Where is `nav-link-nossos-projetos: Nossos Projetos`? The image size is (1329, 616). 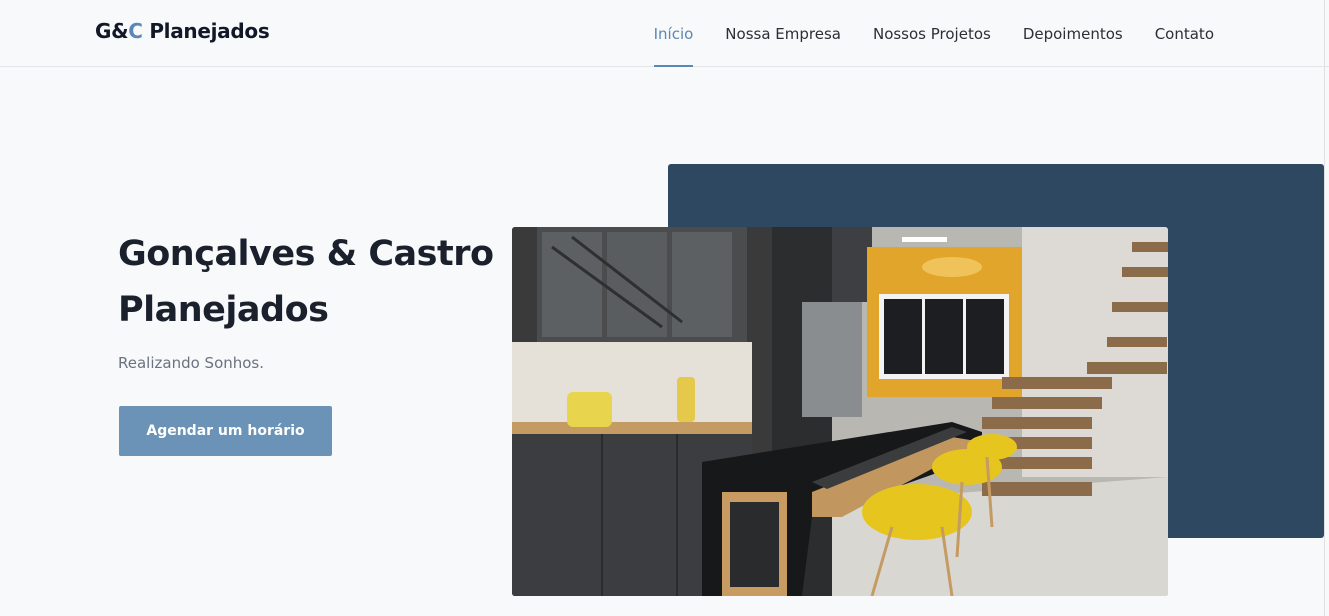
nav-link-nossos-projetos: Nossos Projetos is located at coordinates (932, 33).